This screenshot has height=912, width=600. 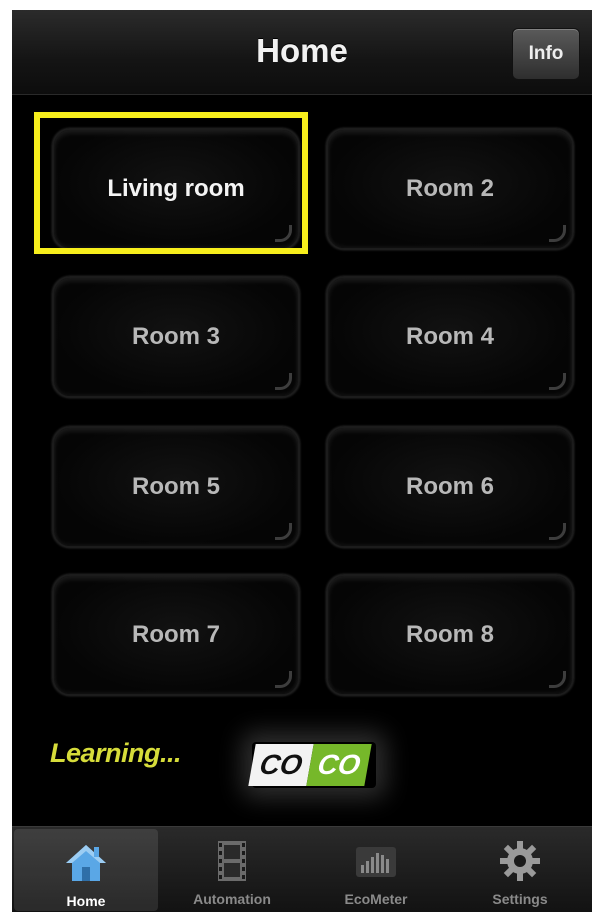 I want to click on tab-settings: Settings, so click(x=520, y=869).